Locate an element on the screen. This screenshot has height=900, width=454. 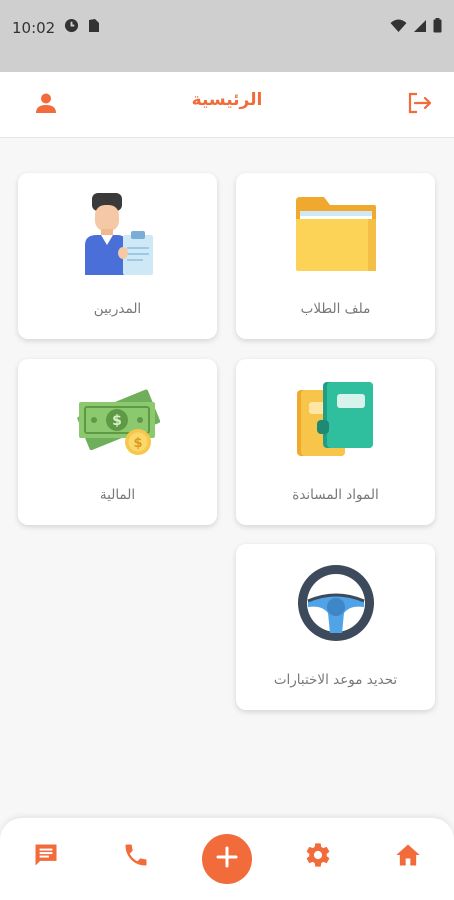
add-icon is located at coordinates (227, 859).